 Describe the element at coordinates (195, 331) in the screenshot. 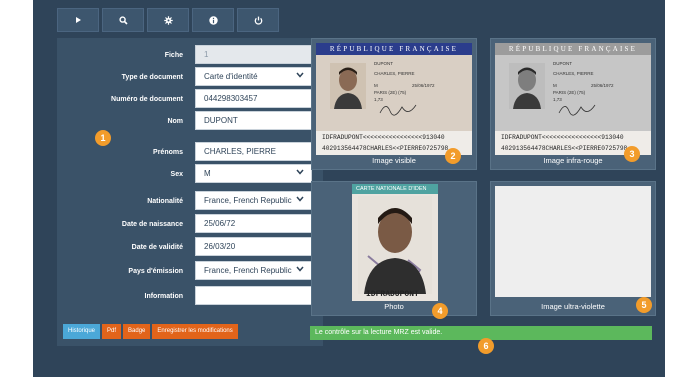

I see `save-button: Enregistrer les modifications` at that location.